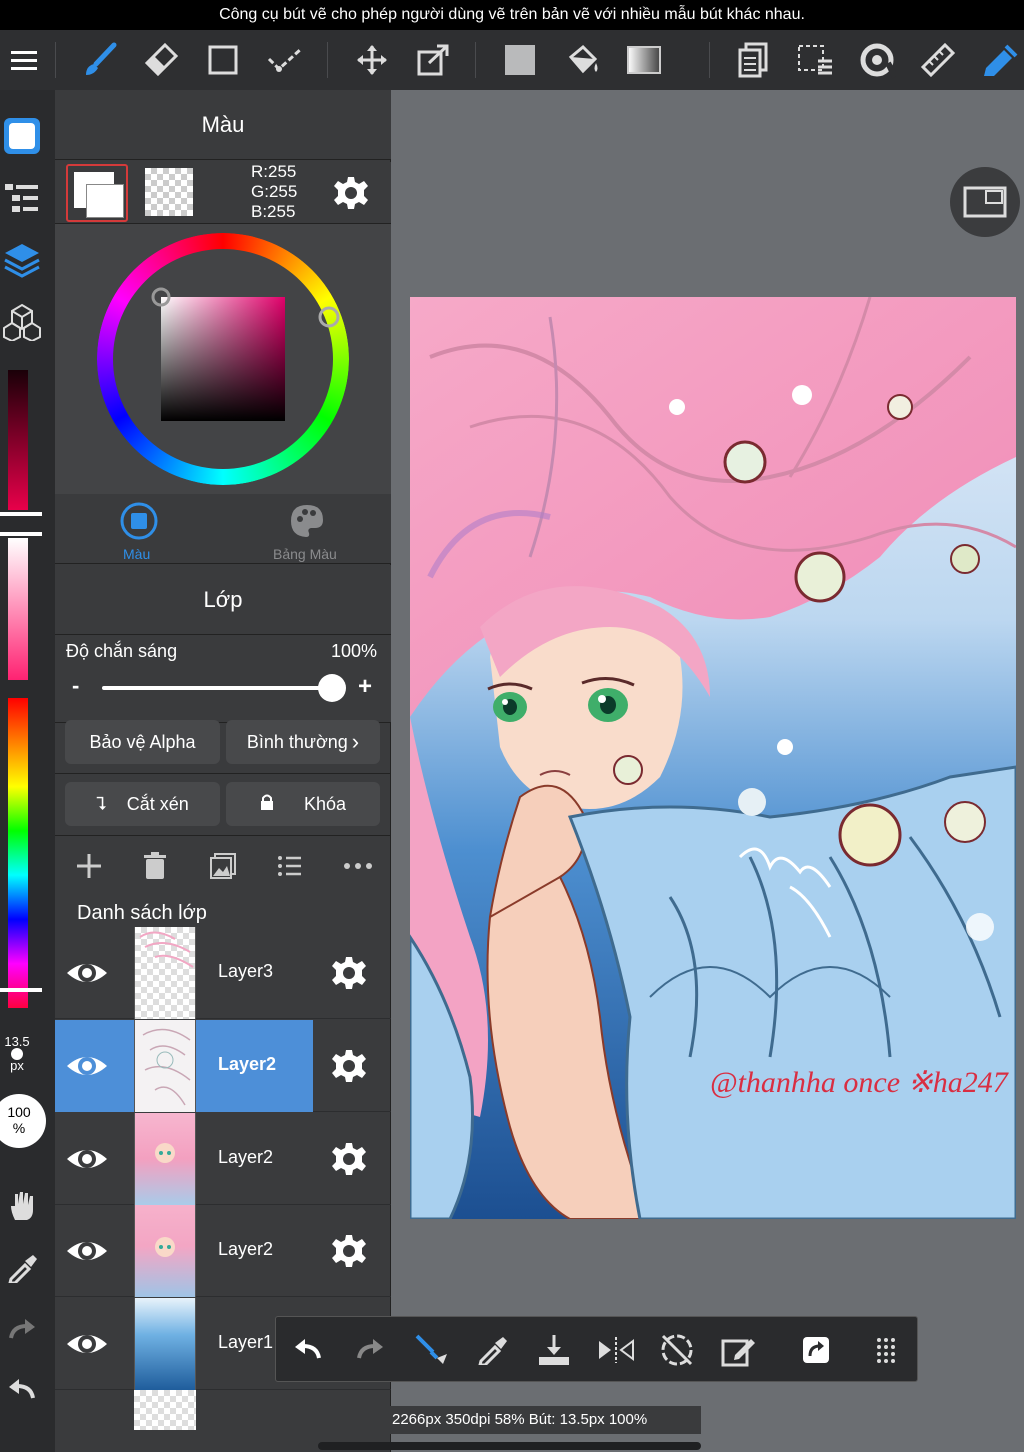 The width and height of the screenshot is (1024, 1452). Describe the element at coordinates (24, 60) in the screenshot. I see `menu-icon` at that location.